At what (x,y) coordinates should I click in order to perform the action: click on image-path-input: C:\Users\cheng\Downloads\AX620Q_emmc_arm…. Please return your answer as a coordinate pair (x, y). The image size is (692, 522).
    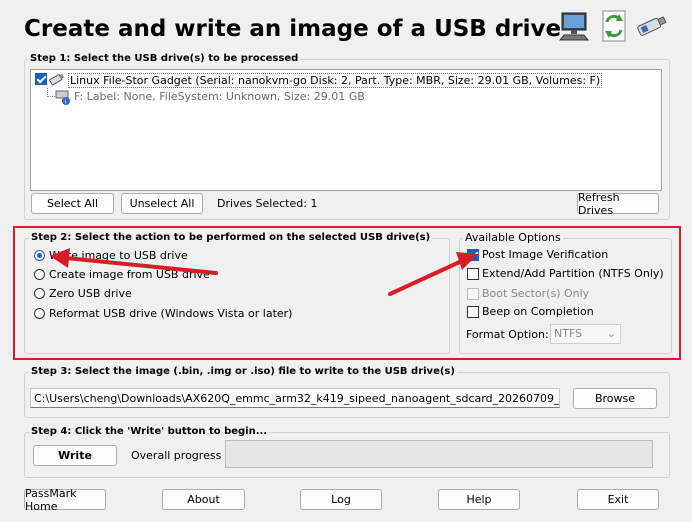
    Looking at the image, I should click on (295, 398).